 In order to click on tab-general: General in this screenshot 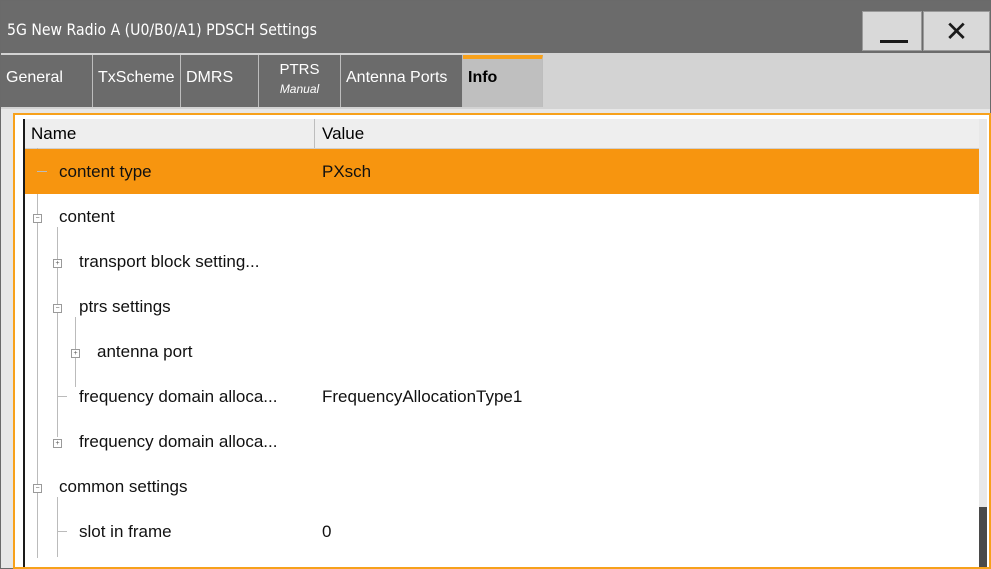, I will do `click(47, 81)`.